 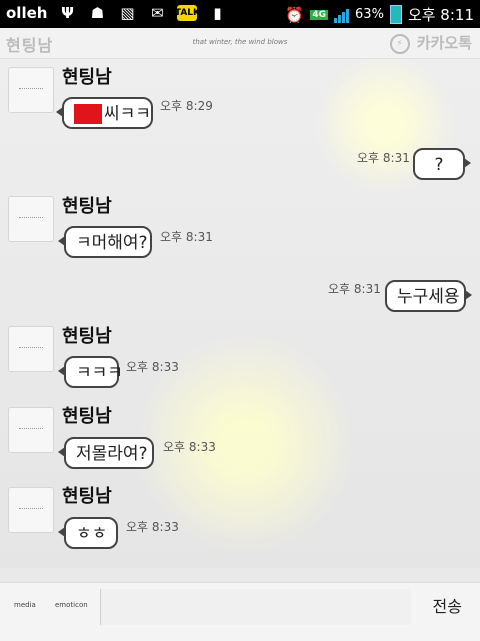 I want to click on kakaotalk-brand: ⚡ 카카오톡, so click(x=430, y=43).